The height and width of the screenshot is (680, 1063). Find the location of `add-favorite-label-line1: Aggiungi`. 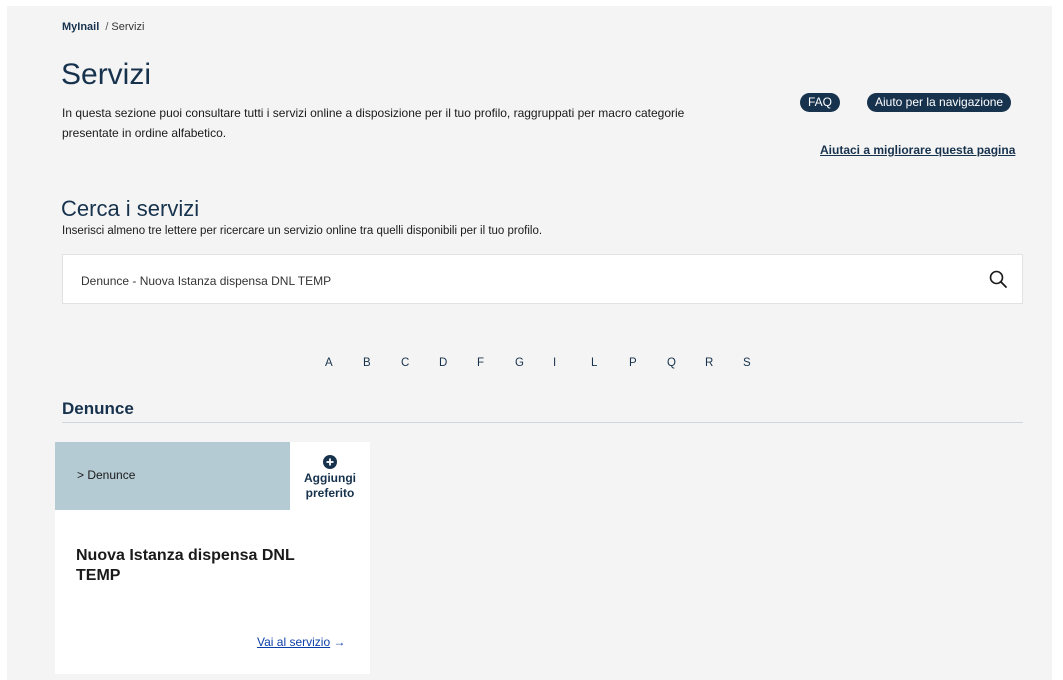

add-favorite-label-line1: Aggiungi is located at coordinates (330, 478).